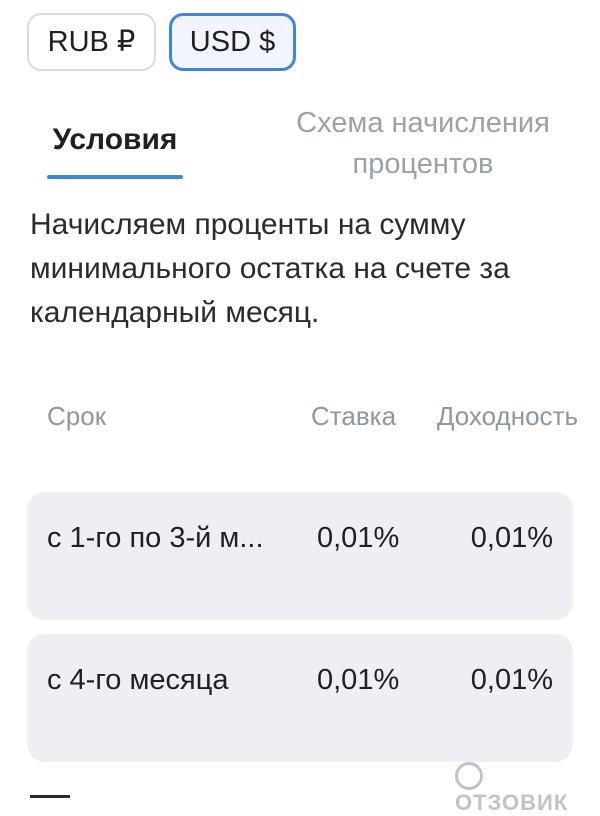 This screenshot has height=816, width=600. Describe the element at coordinates (354, 416) in the screenshot. I see `header-rate: Ставка` at that location.